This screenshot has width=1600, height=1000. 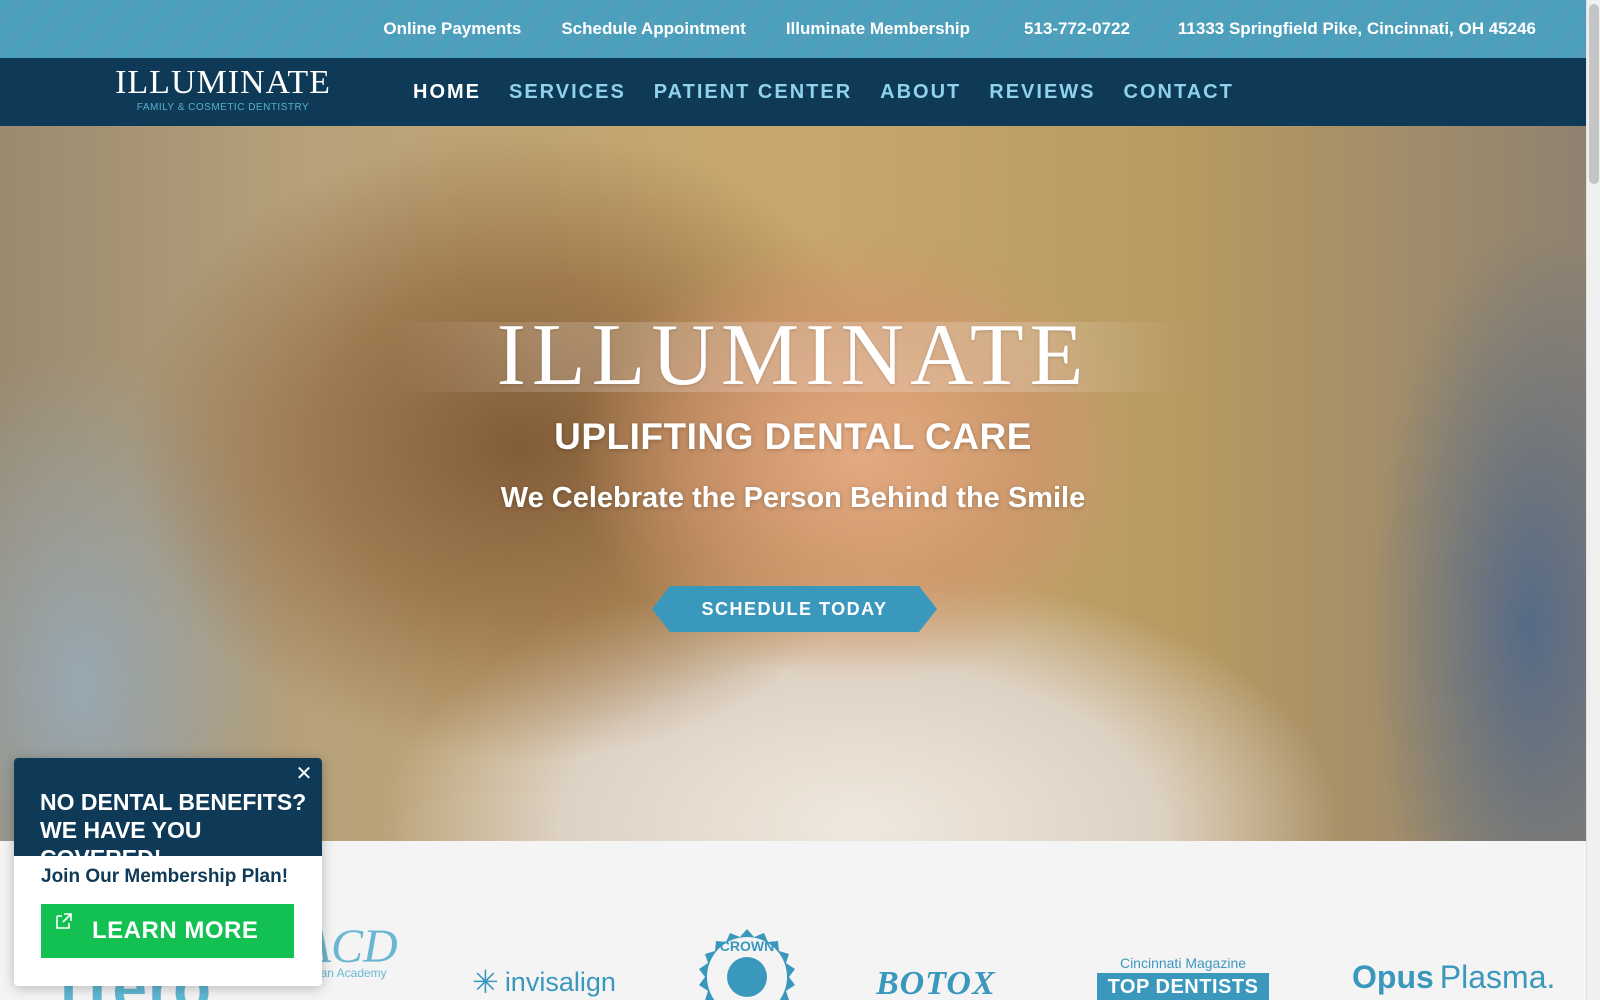 I want to click on nav-item-services: SERVICES, so click(x=567, y=92).